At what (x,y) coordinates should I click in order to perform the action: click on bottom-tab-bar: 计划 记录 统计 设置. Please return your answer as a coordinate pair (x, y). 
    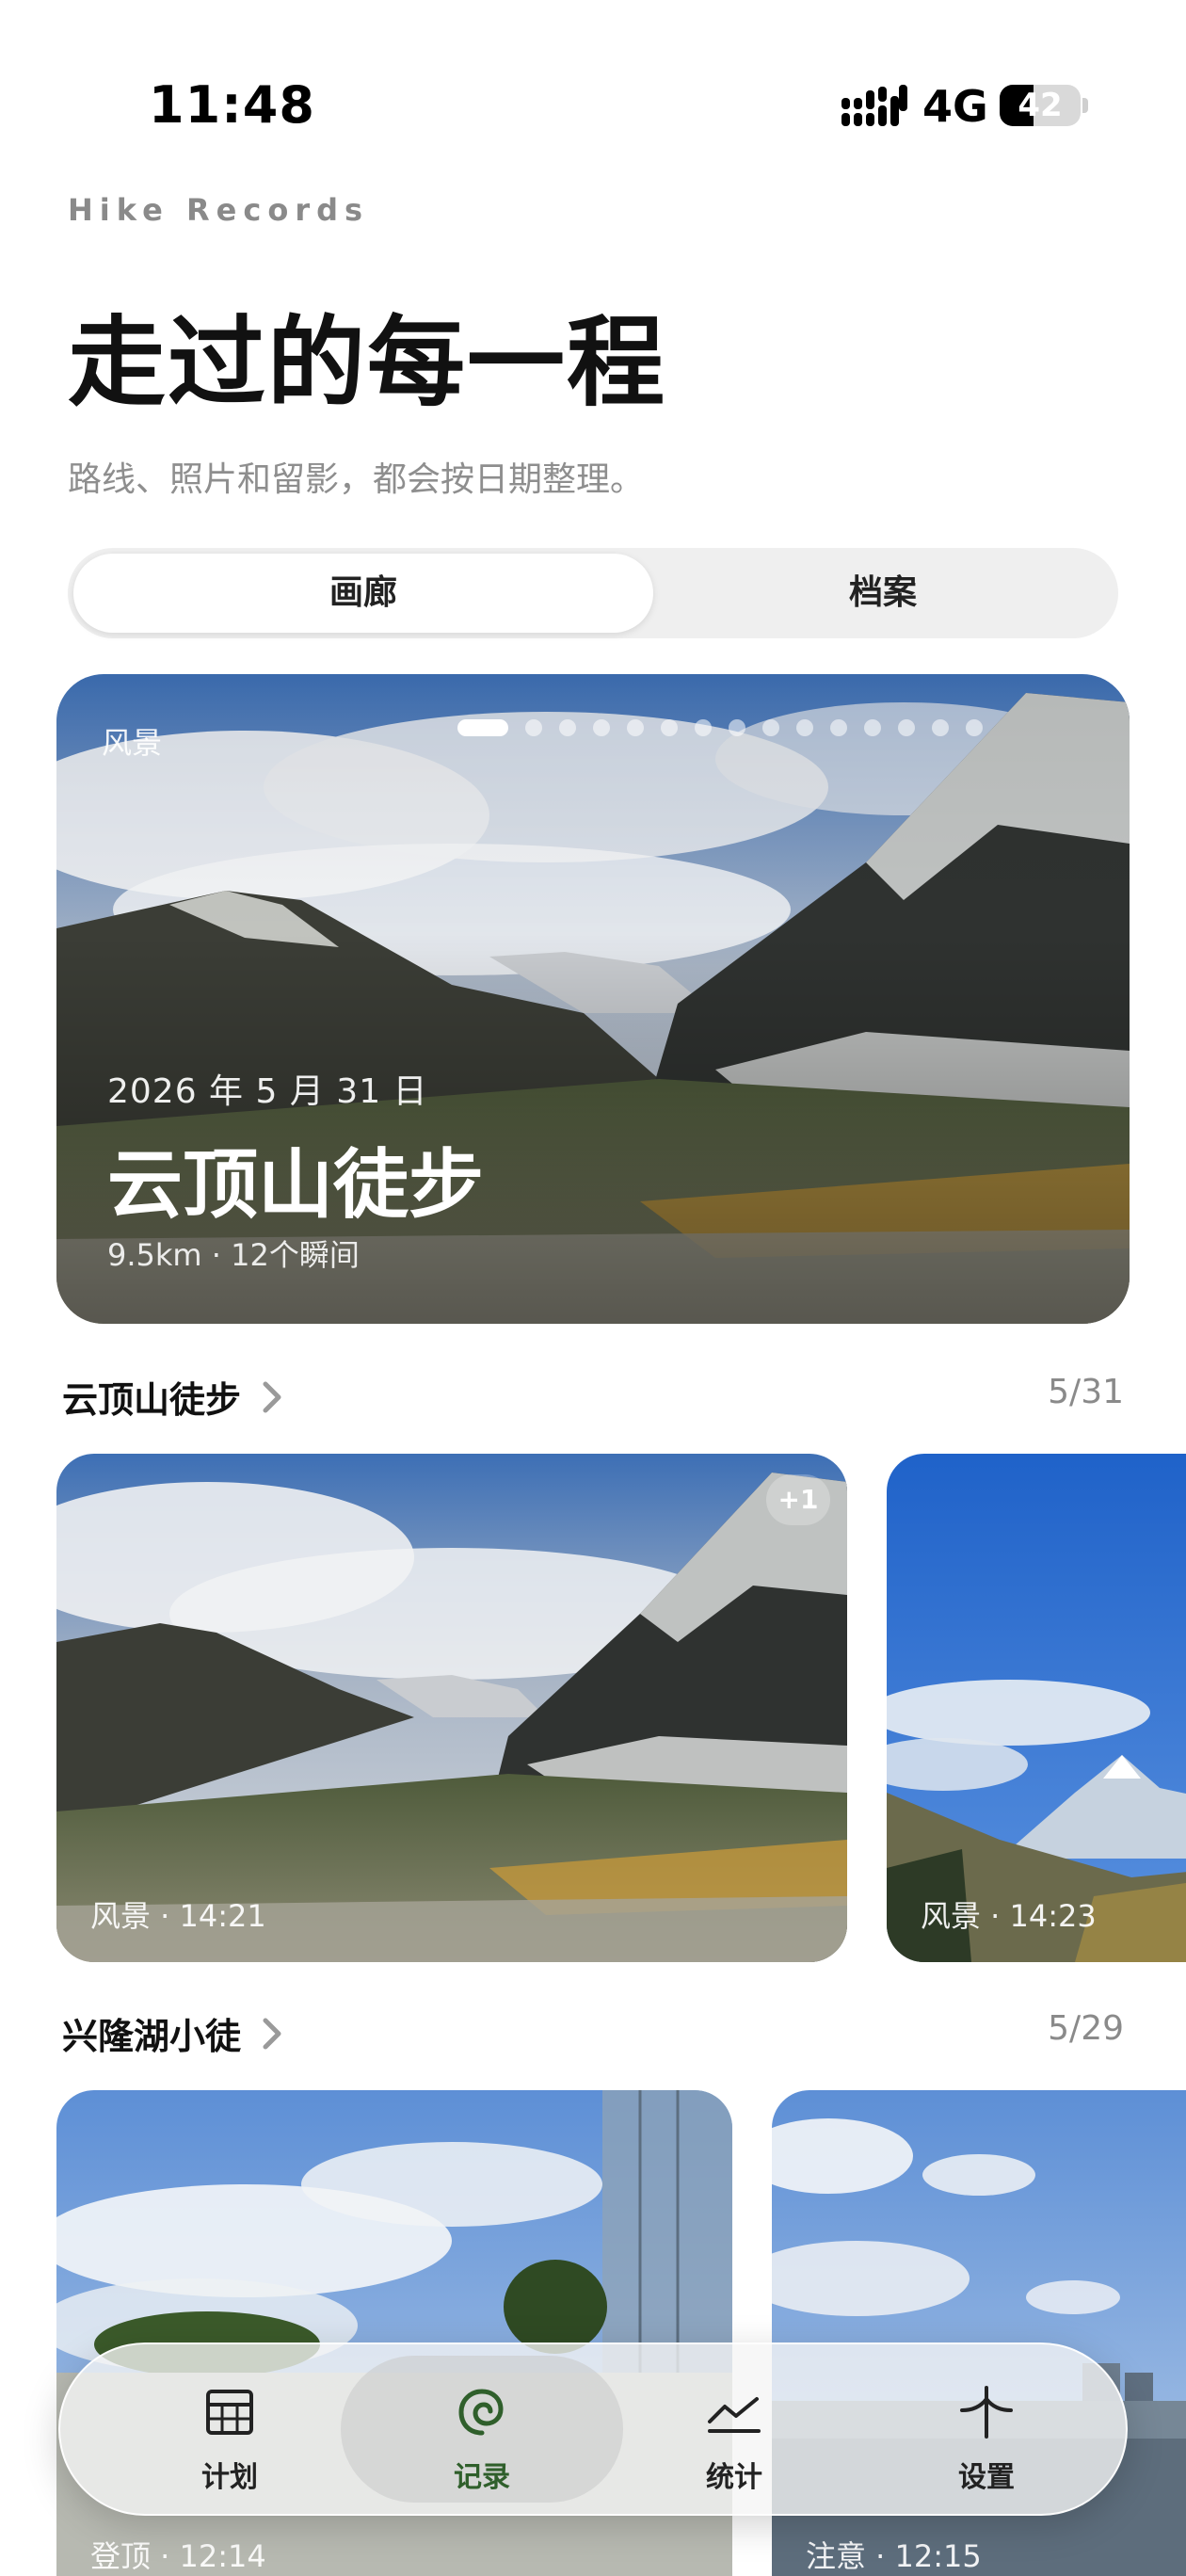
    Looking at the image, I should click on (593, 2429).